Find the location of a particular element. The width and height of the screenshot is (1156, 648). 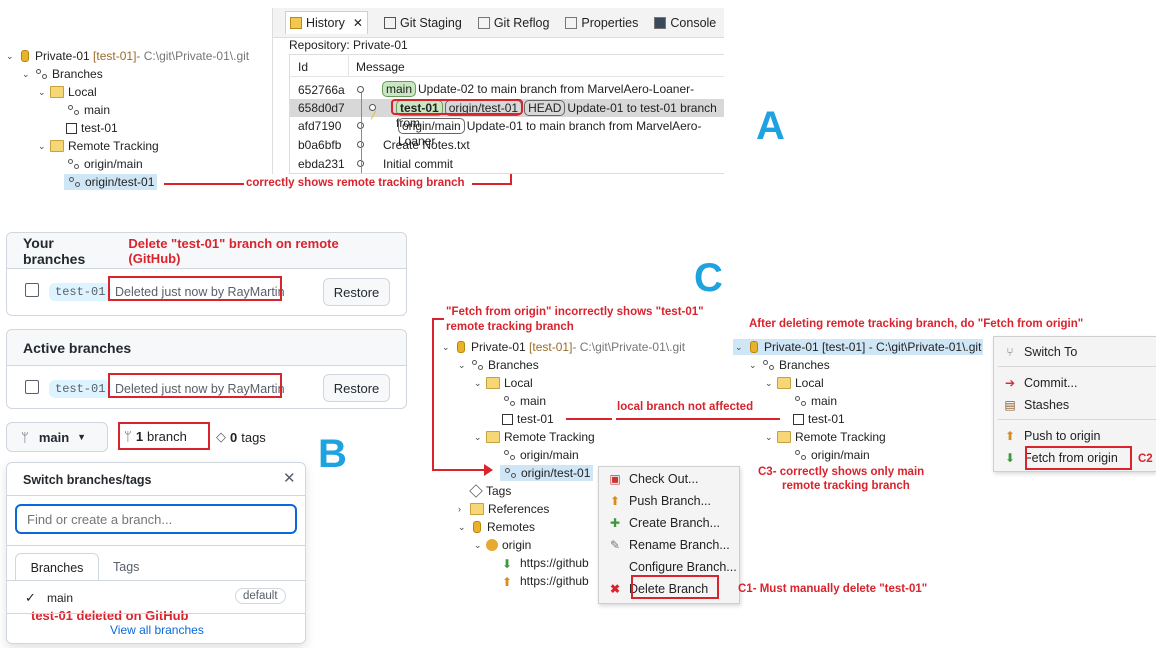

tree-c2-local: ⌄ Local is located at coordinates (794, 383).